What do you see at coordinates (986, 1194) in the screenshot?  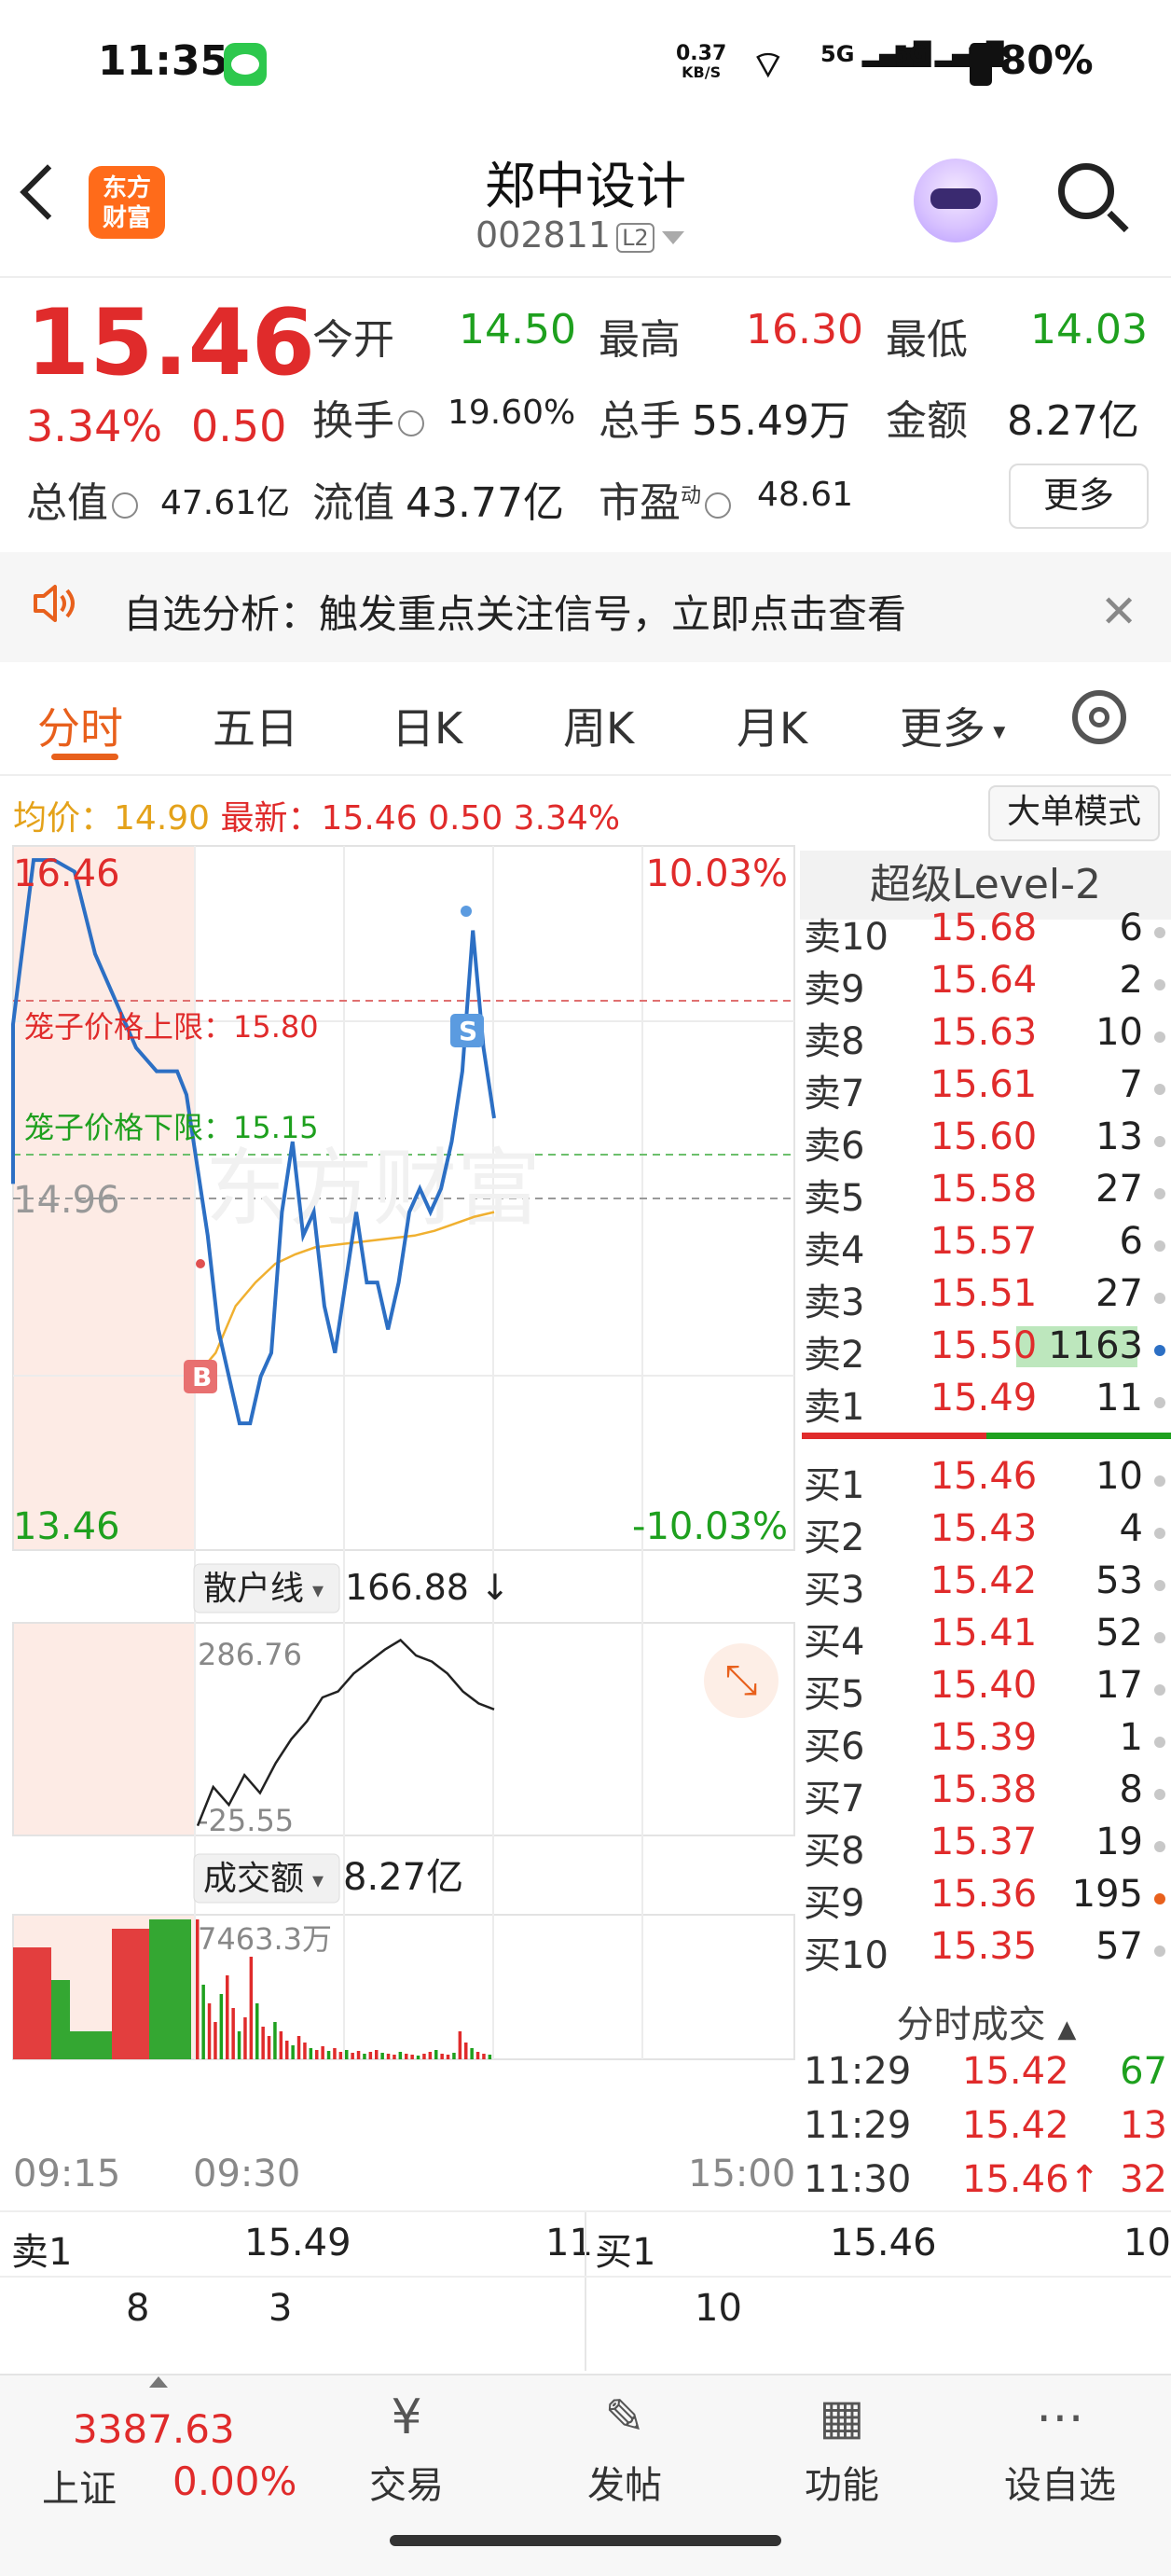 I see `ask-row: 卖5 15.58 27` at bounding box center [986, 1194].